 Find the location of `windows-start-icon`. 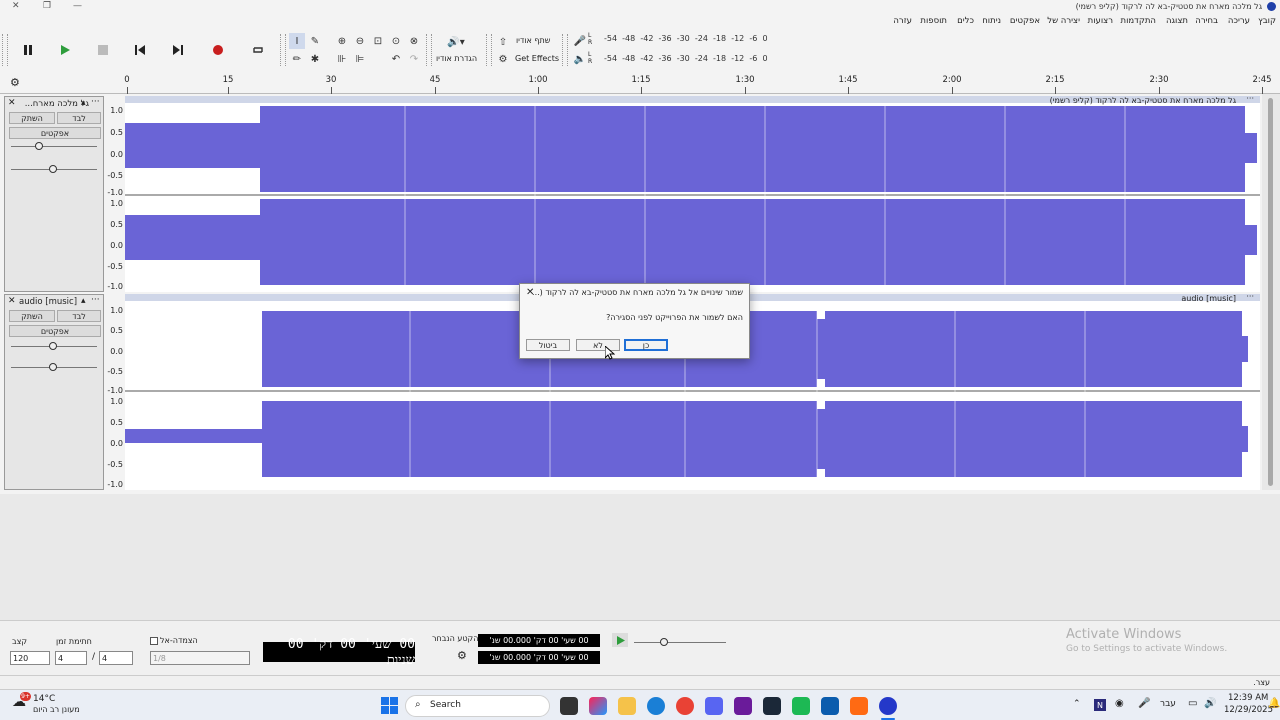

windows-start-icon is located at coordinates (389, 705).